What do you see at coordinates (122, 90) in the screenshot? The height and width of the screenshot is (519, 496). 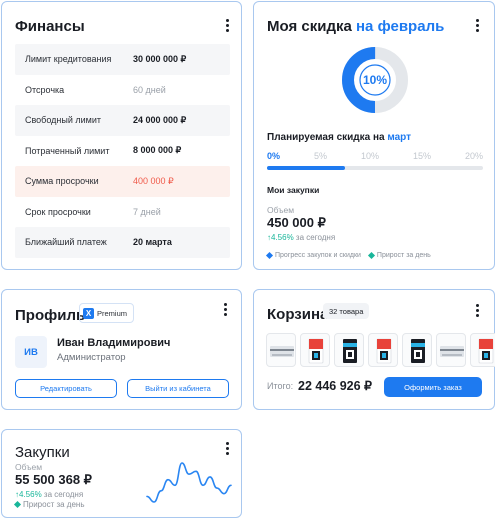 I see `finance-row: Отсрочка 60 дней` at bounding box center [122, 90].